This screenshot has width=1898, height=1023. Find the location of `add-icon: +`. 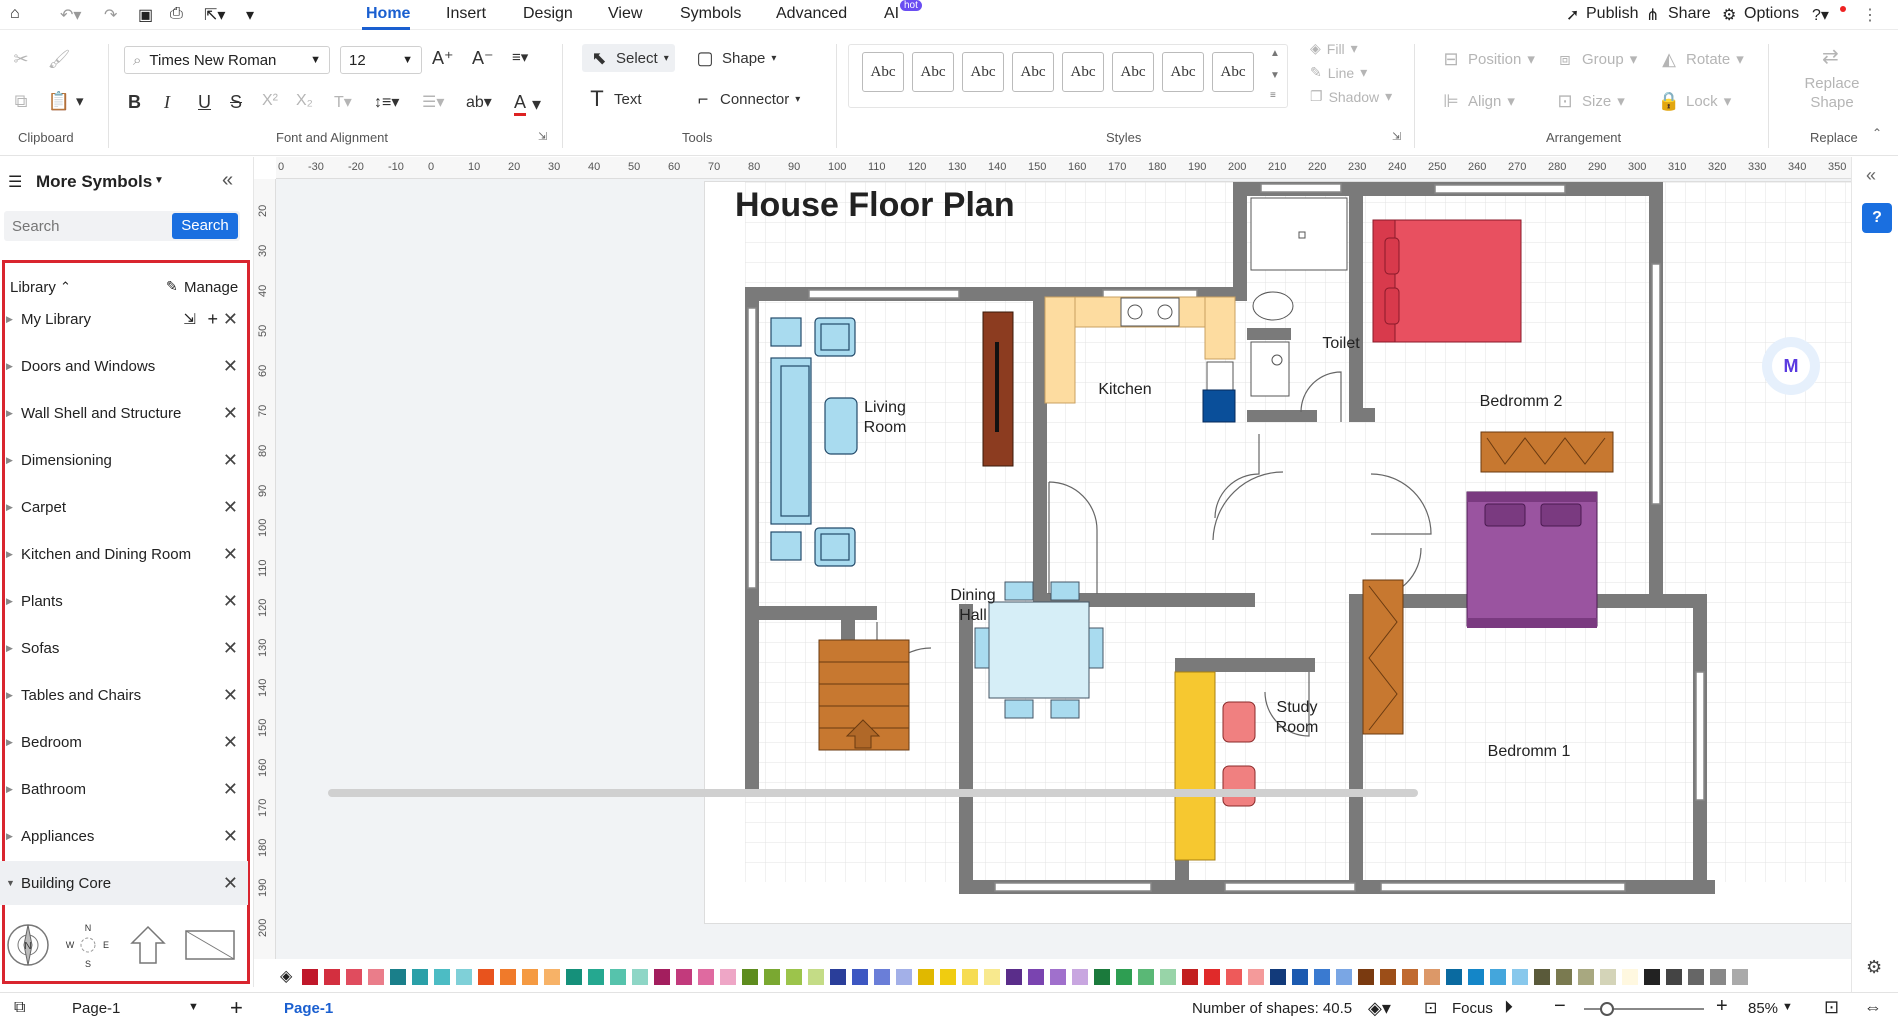

add-icon: + is located at coordinates (212, 319).